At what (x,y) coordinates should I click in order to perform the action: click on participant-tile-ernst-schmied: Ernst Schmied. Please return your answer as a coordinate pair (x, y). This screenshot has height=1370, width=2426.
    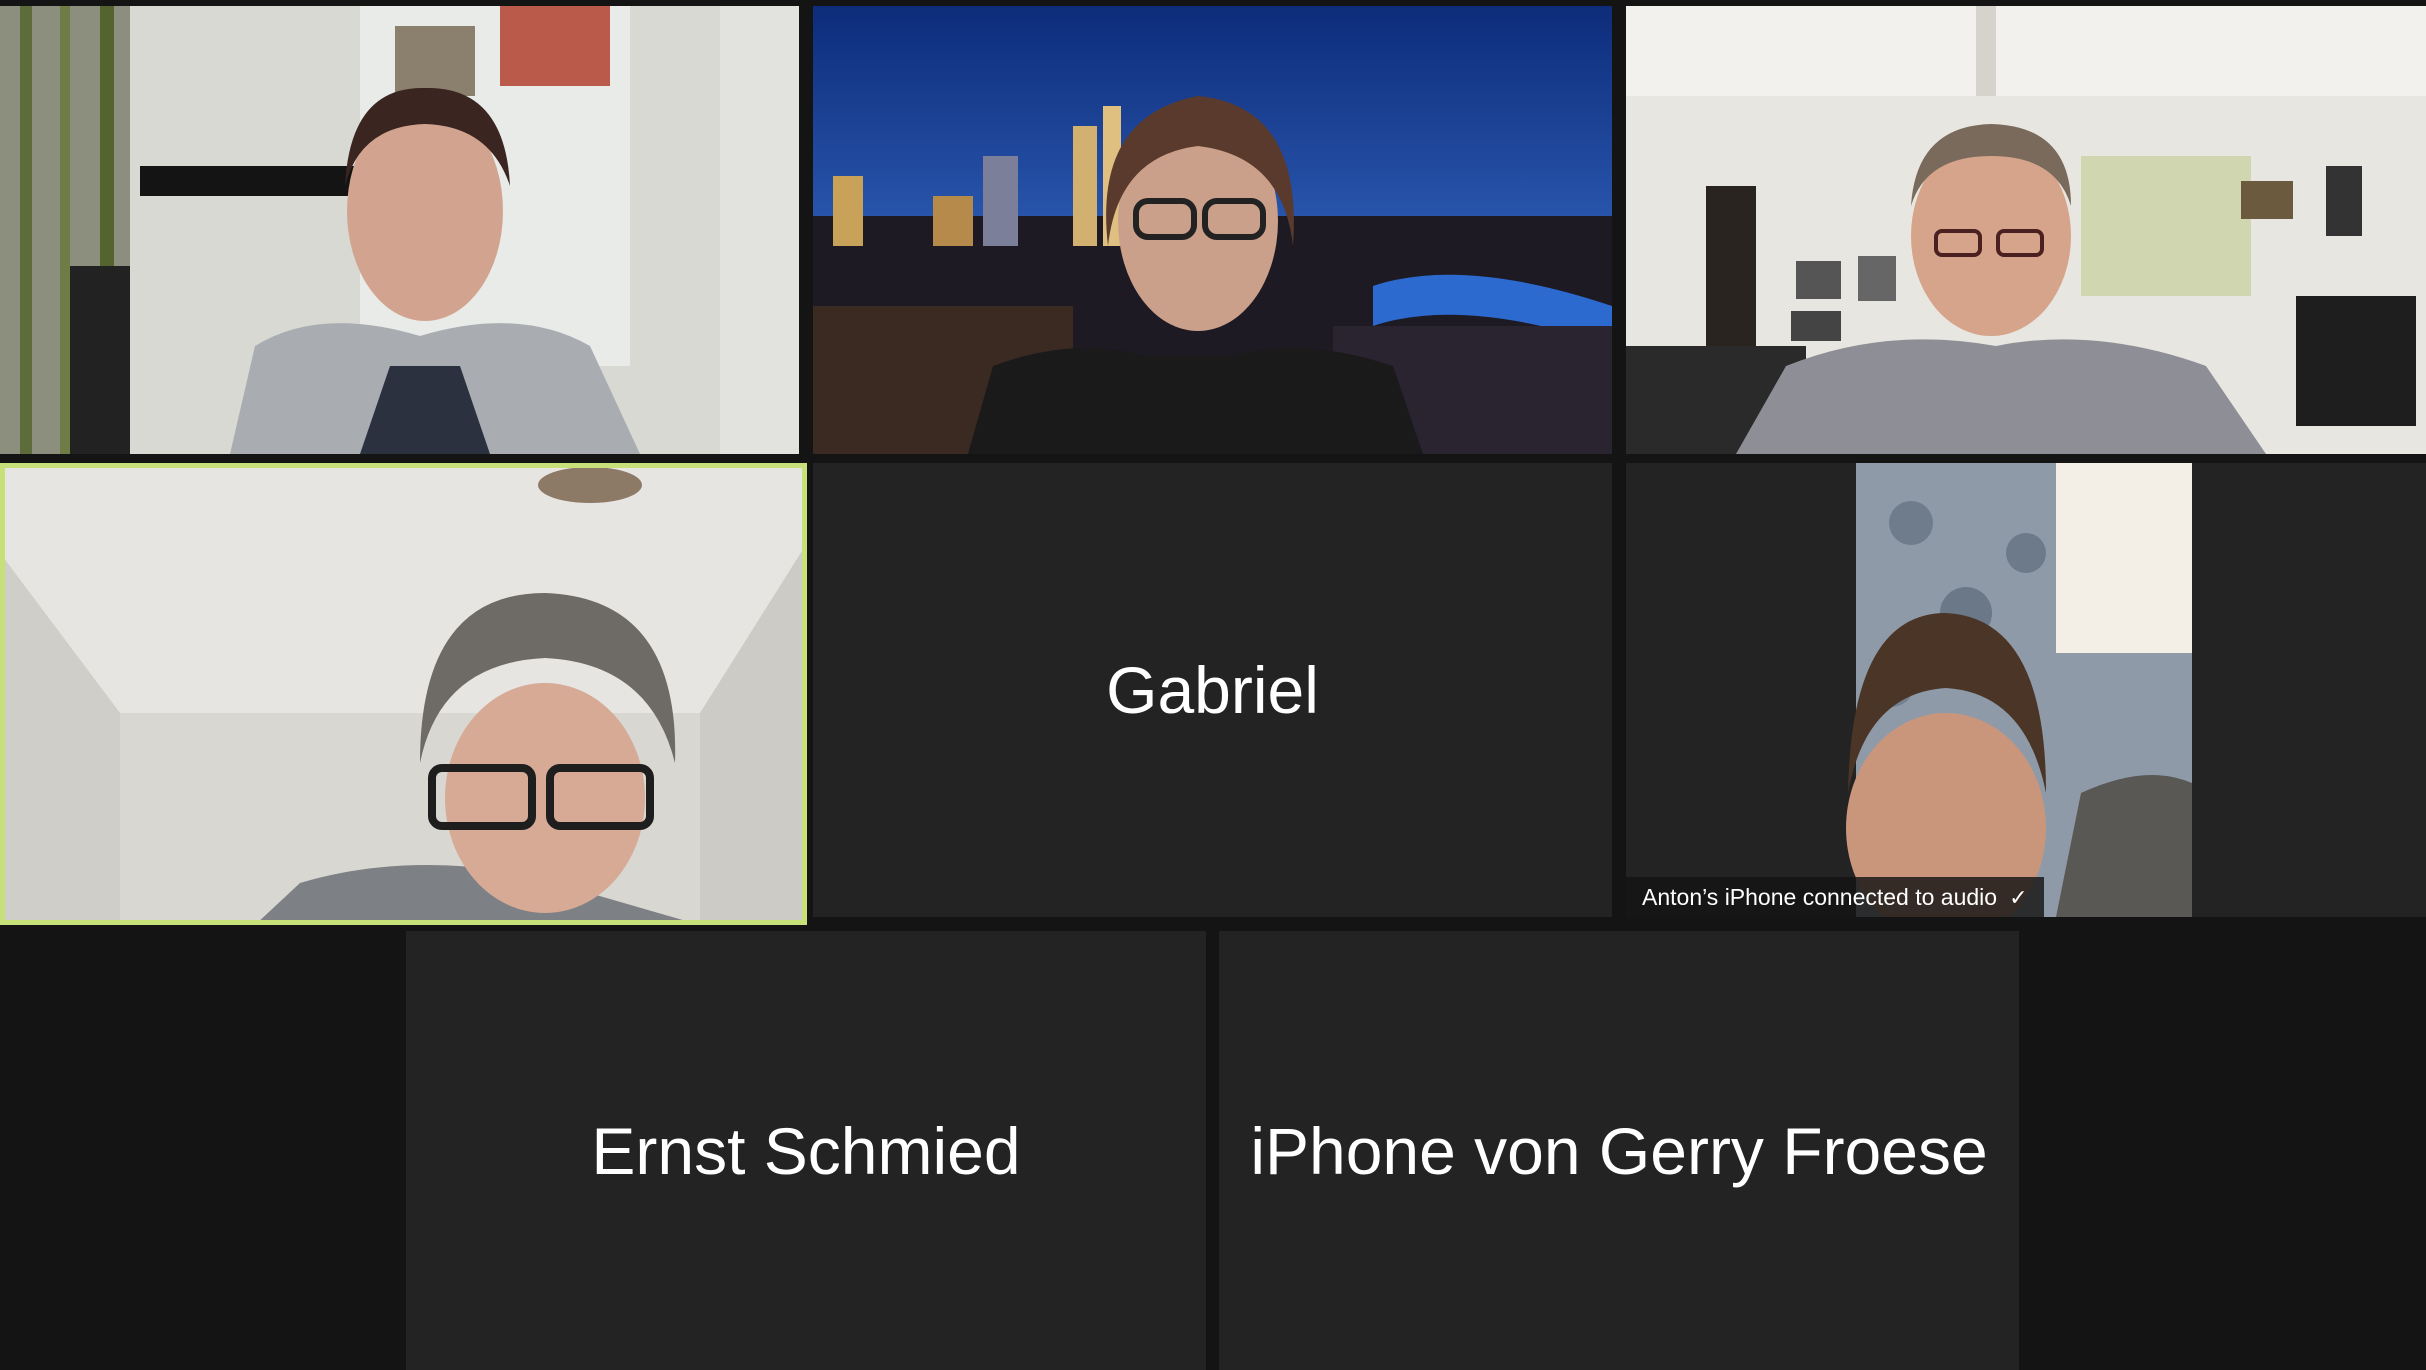
    Looking at the image, I should click on (806, 1150).